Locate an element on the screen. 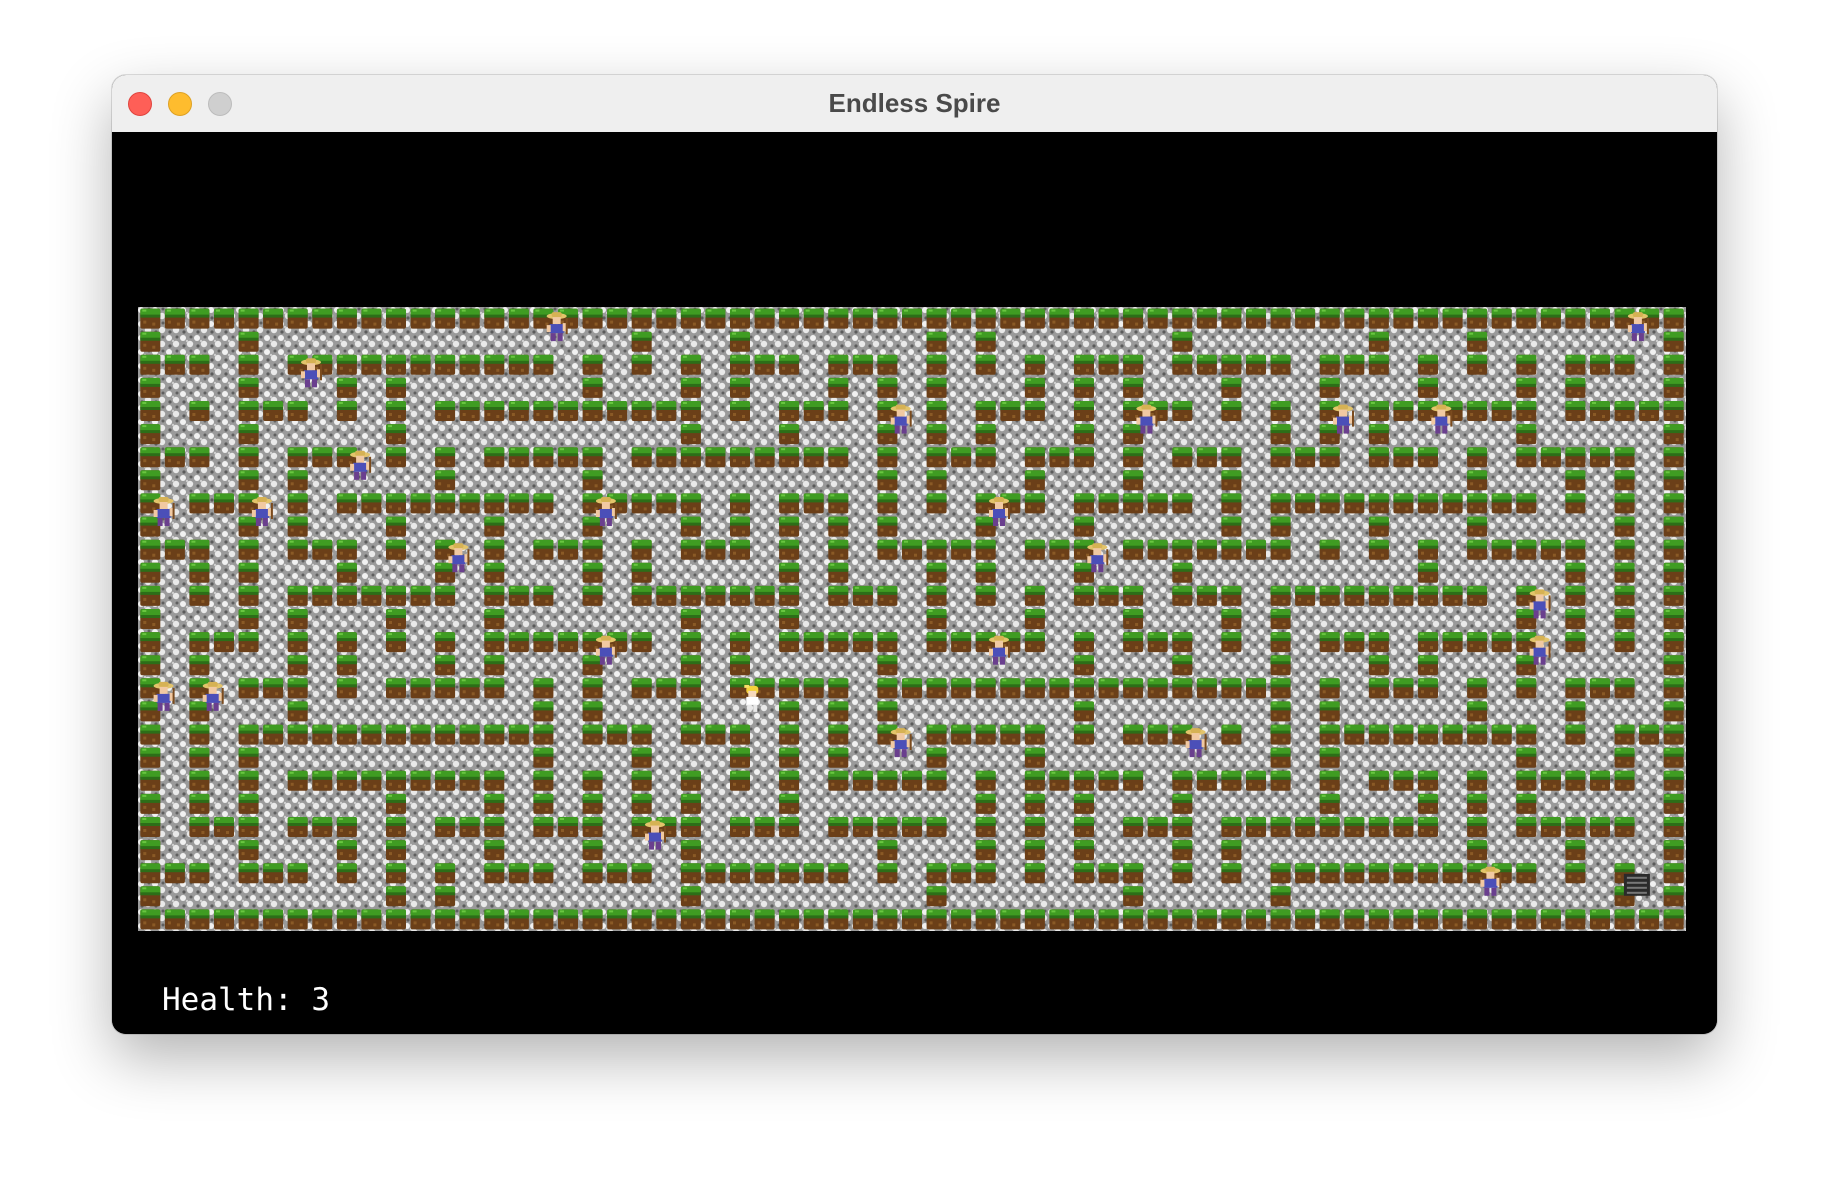 The image size is (1824, 1180). health-display: Health: 3 is located at coordinates (246, 1000).